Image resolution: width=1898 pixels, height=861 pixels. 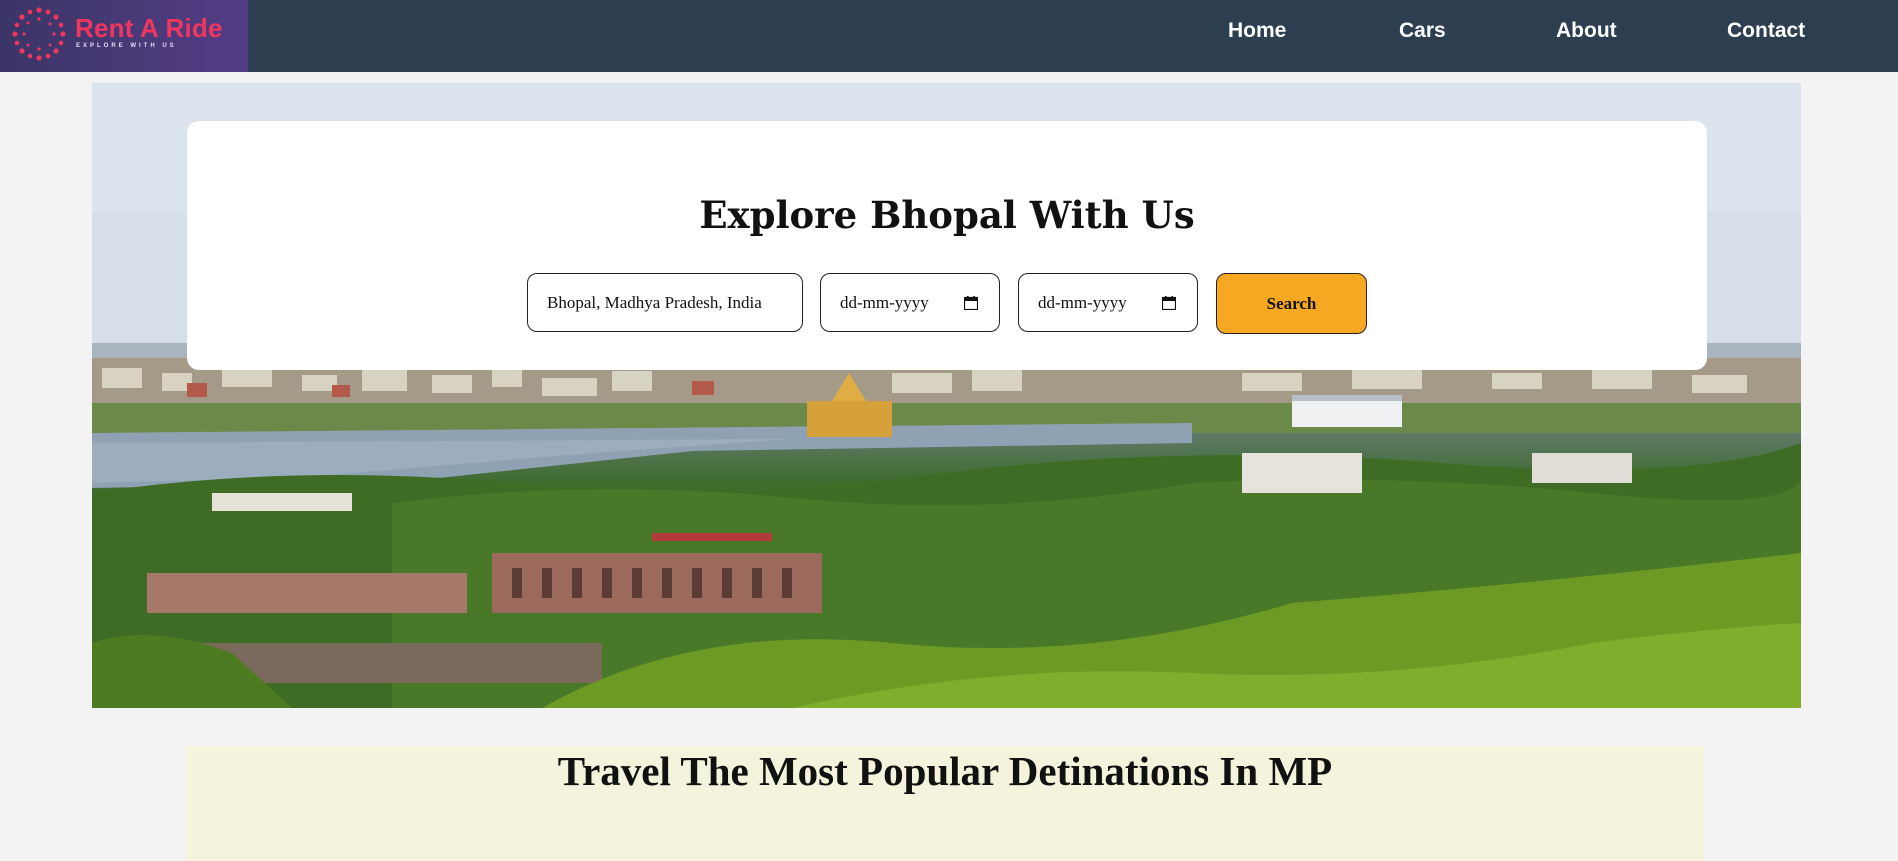 What do you see at coordinates (665, 302) in the screenshot?
I see `location-input: Bhopal, Madhya Pradesh, India` at bounding box center [665, 302].